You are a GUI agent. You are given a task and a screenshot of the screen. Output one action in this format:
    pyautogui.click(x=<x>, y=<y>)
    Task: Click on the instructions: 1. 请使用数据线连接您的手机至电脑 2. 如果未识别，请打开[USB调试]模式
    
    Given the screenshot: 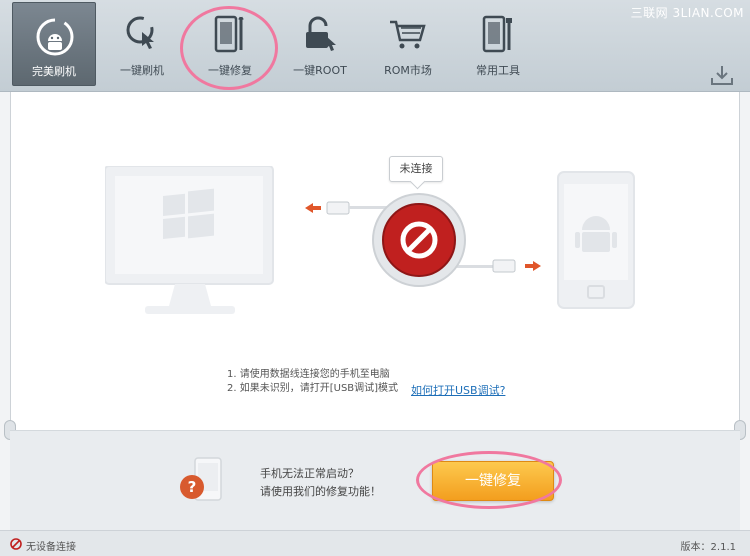 What is the action you would take?
    pyautogui.click(x=312, y=382)
    